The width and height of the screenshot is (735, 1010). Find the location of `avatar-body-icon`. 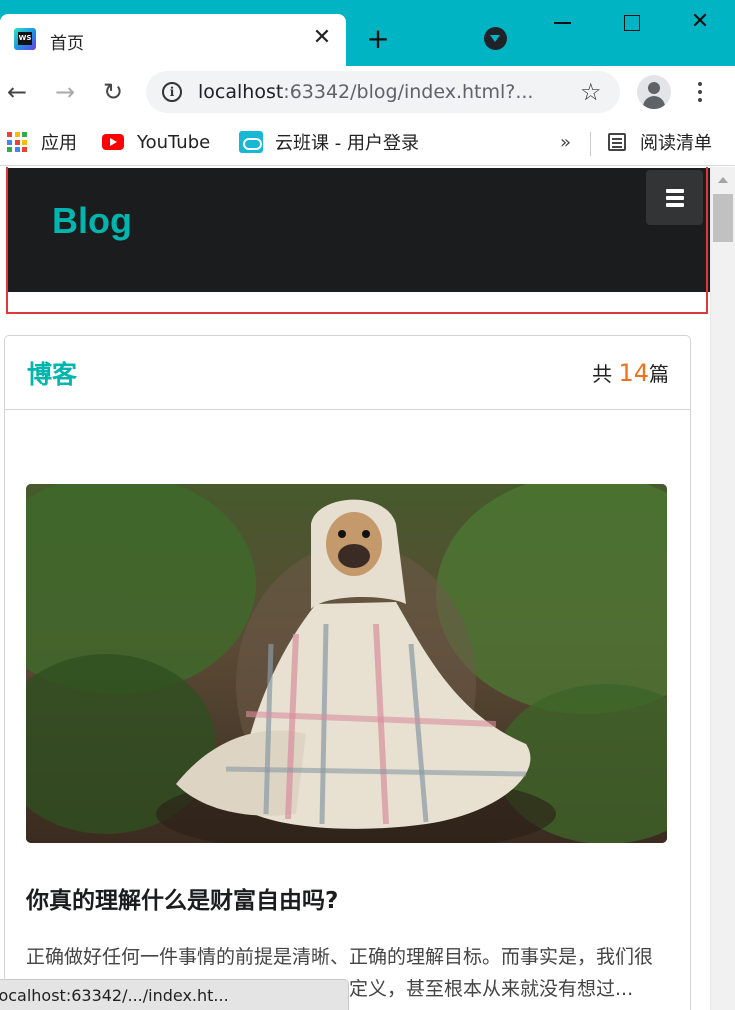

avatar-body-icon is located at coordinates (654, 102).